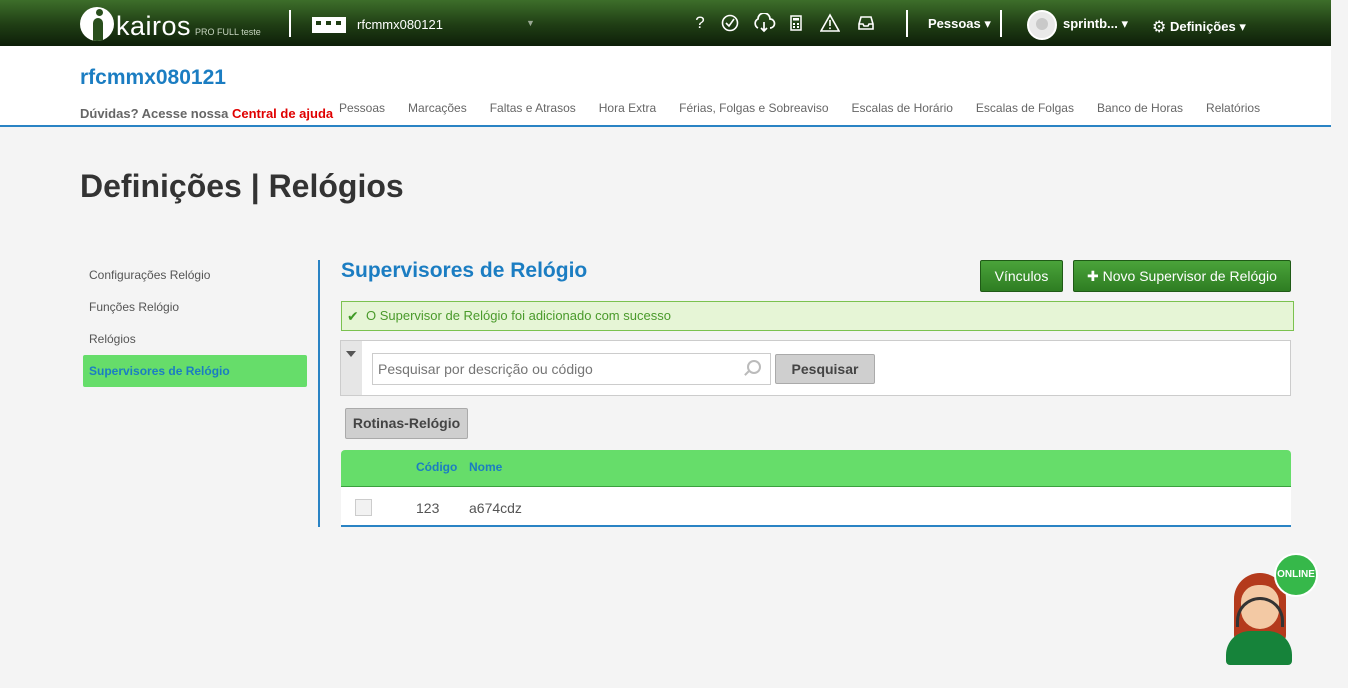 The width and height of the screenshot is (1348, 688). I want to click on search-input, so click(571, 369).